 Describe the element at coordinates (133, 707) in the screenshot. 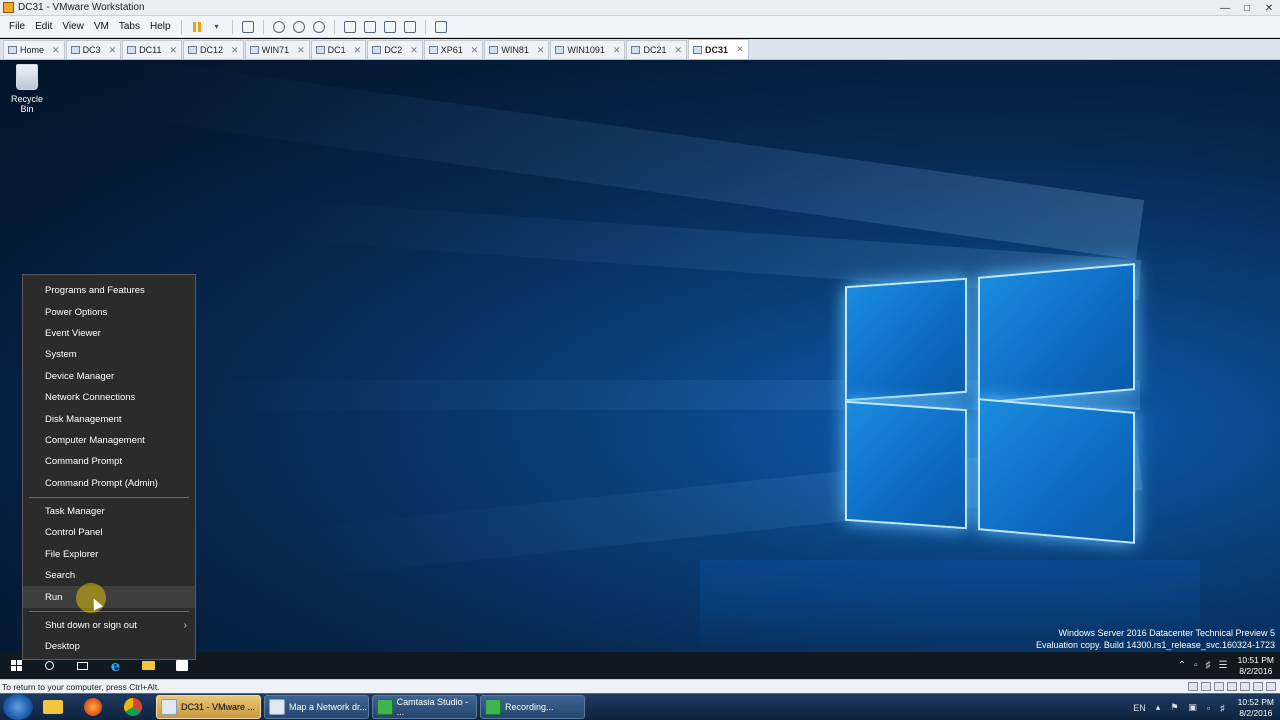

I see `pinned-chrome` at that location.